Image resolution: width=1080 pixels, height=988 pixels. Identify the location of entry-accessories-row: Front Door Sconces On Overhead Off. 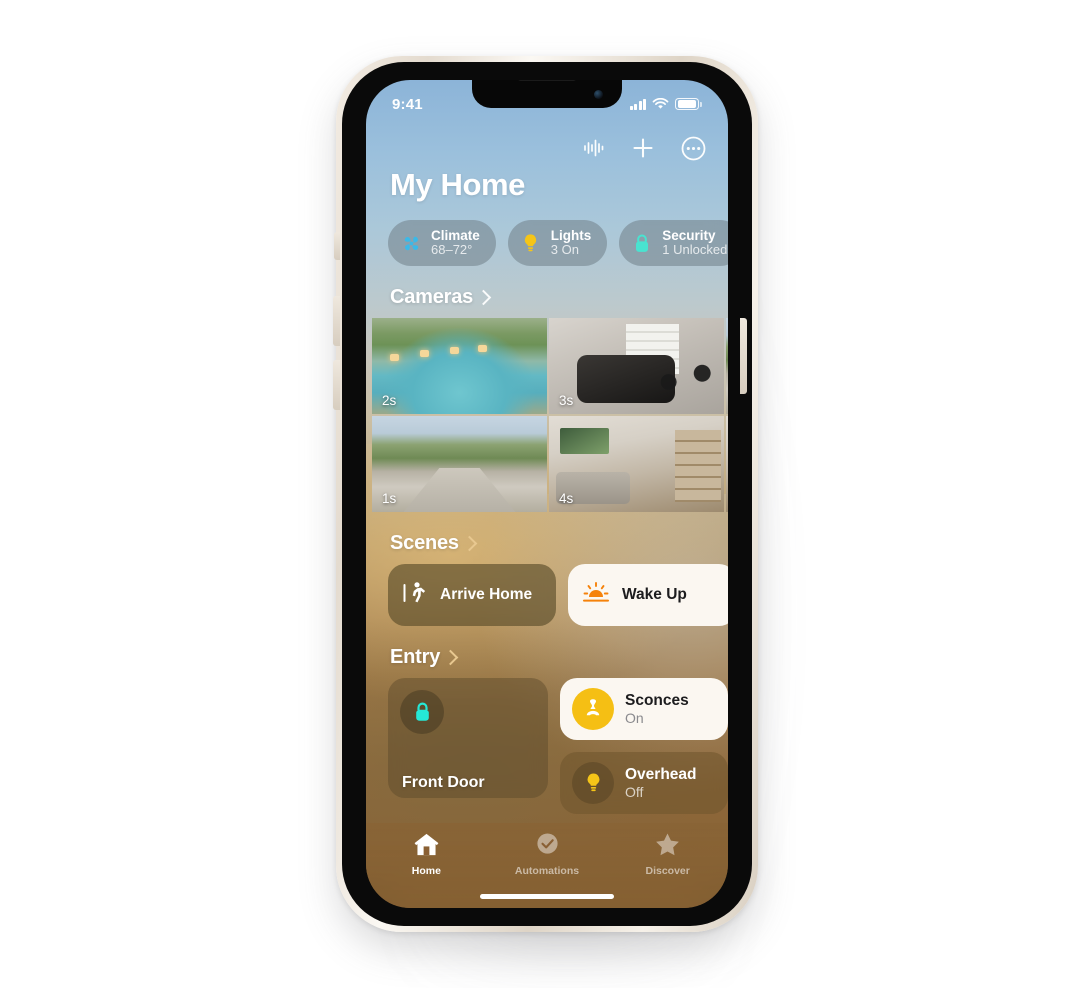
(547, 746).